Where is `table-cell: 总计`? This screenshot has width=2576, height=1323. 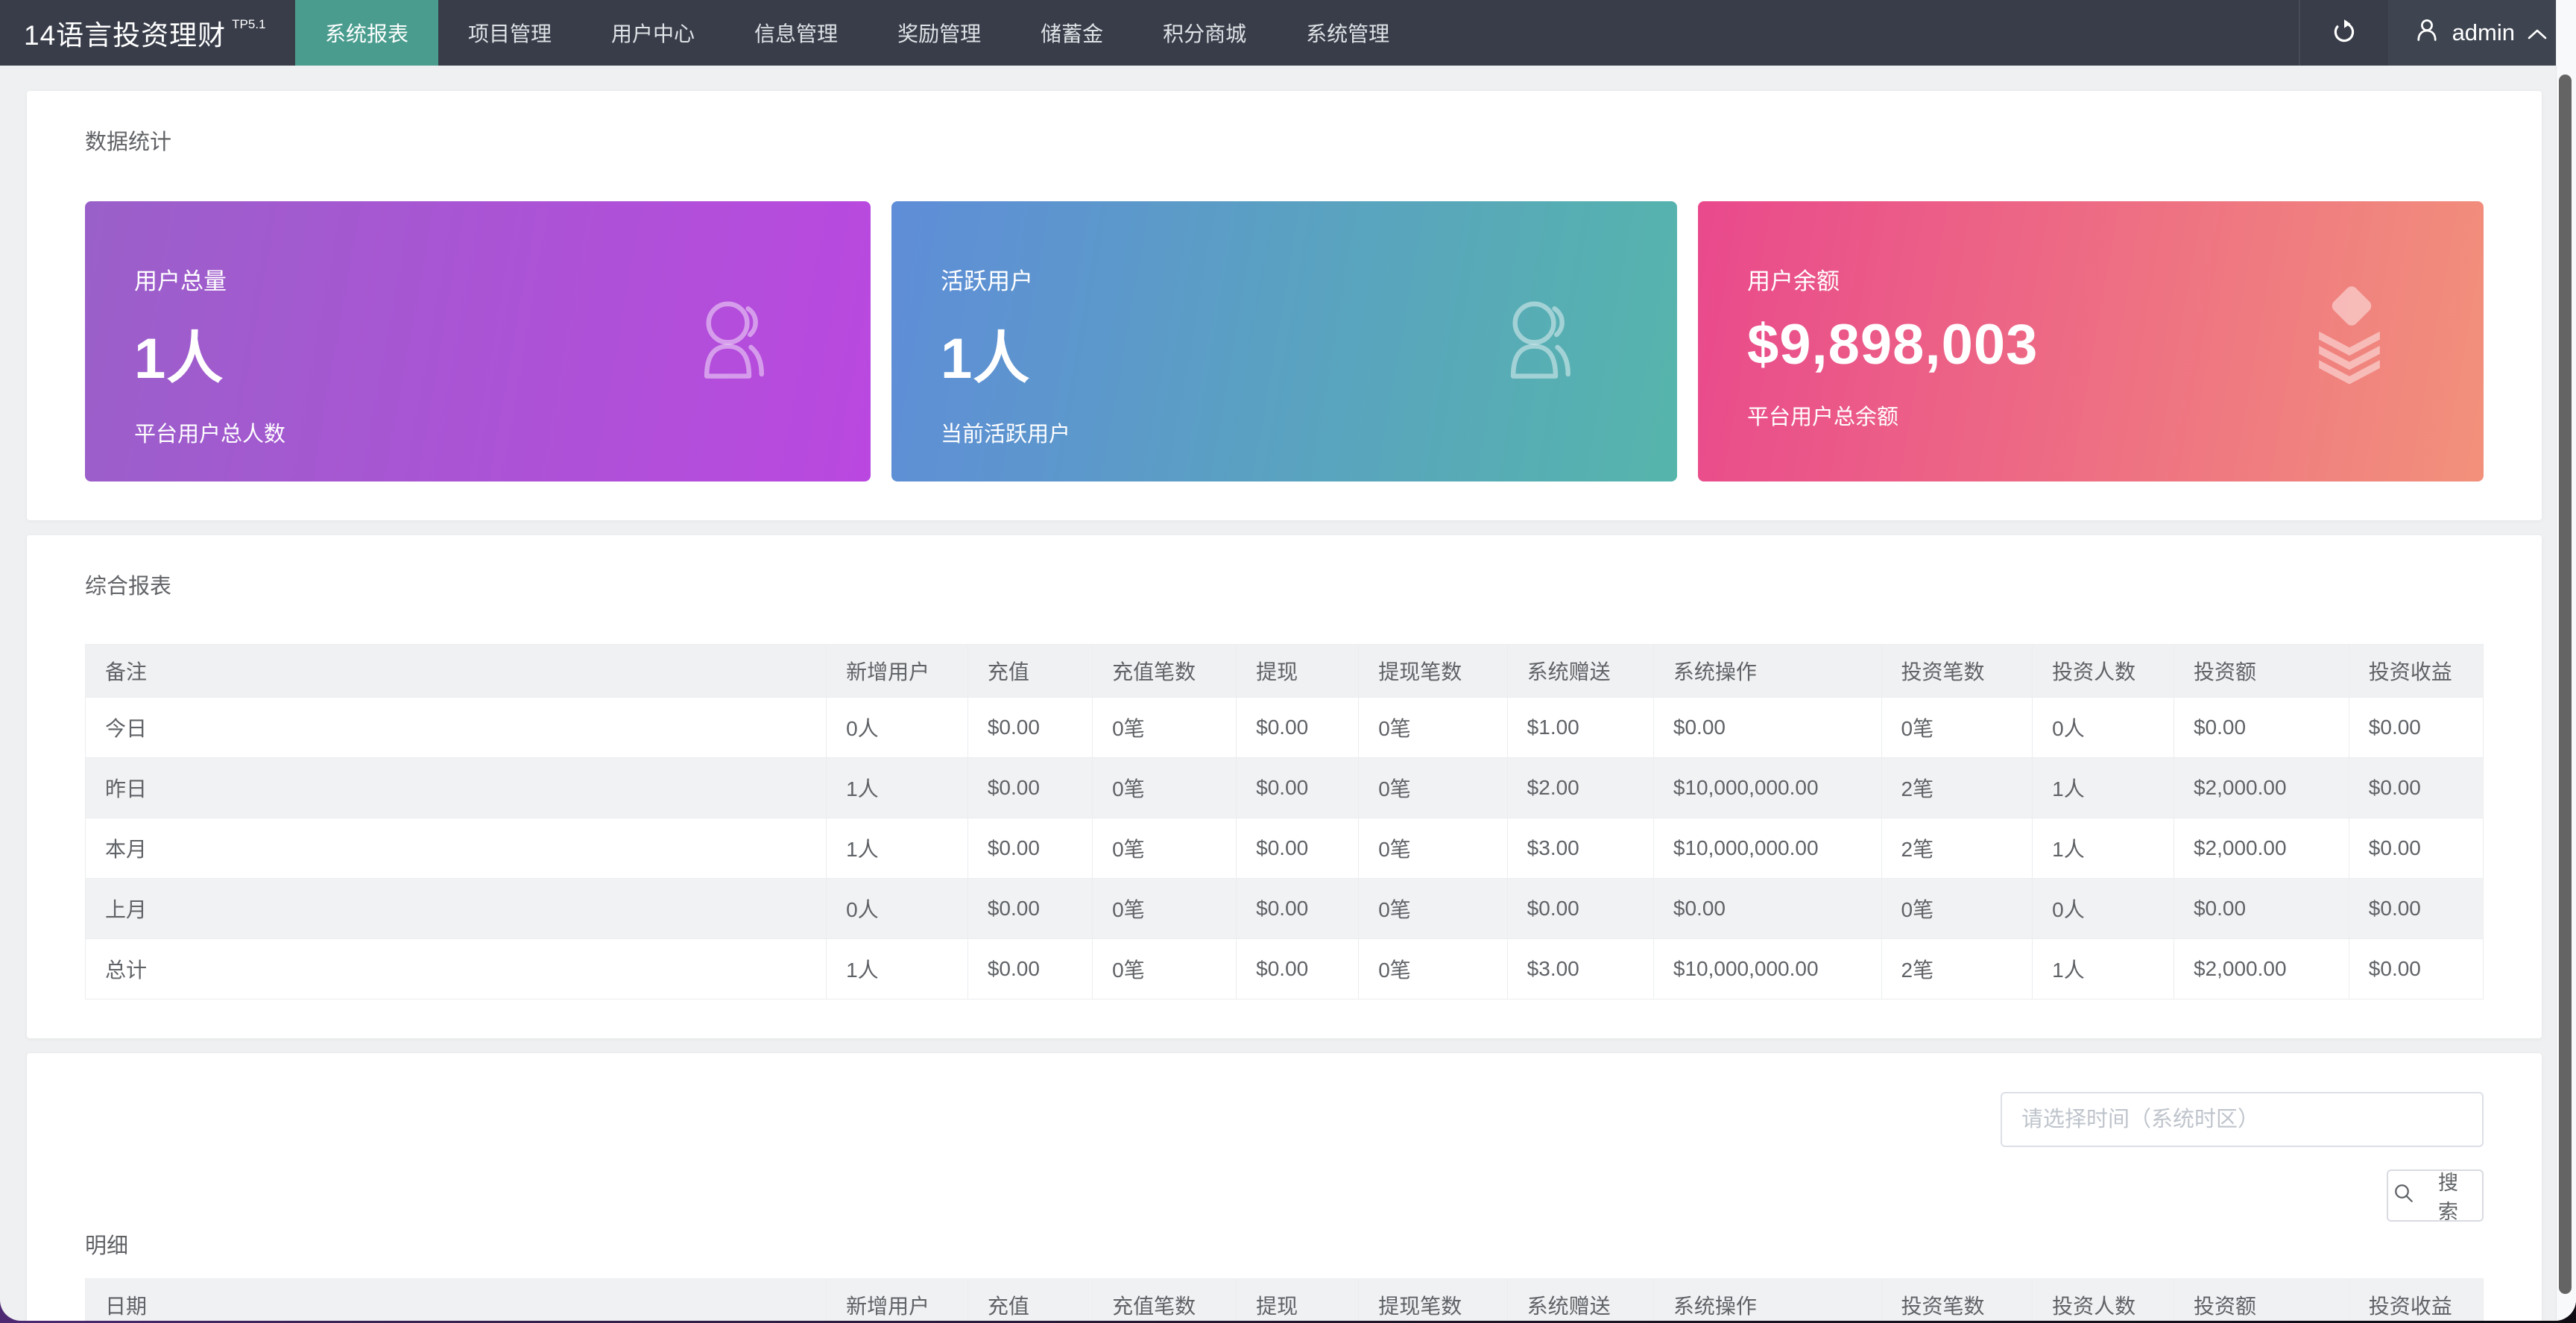 table-cell: 总计 is located at coordinates (455, 969).